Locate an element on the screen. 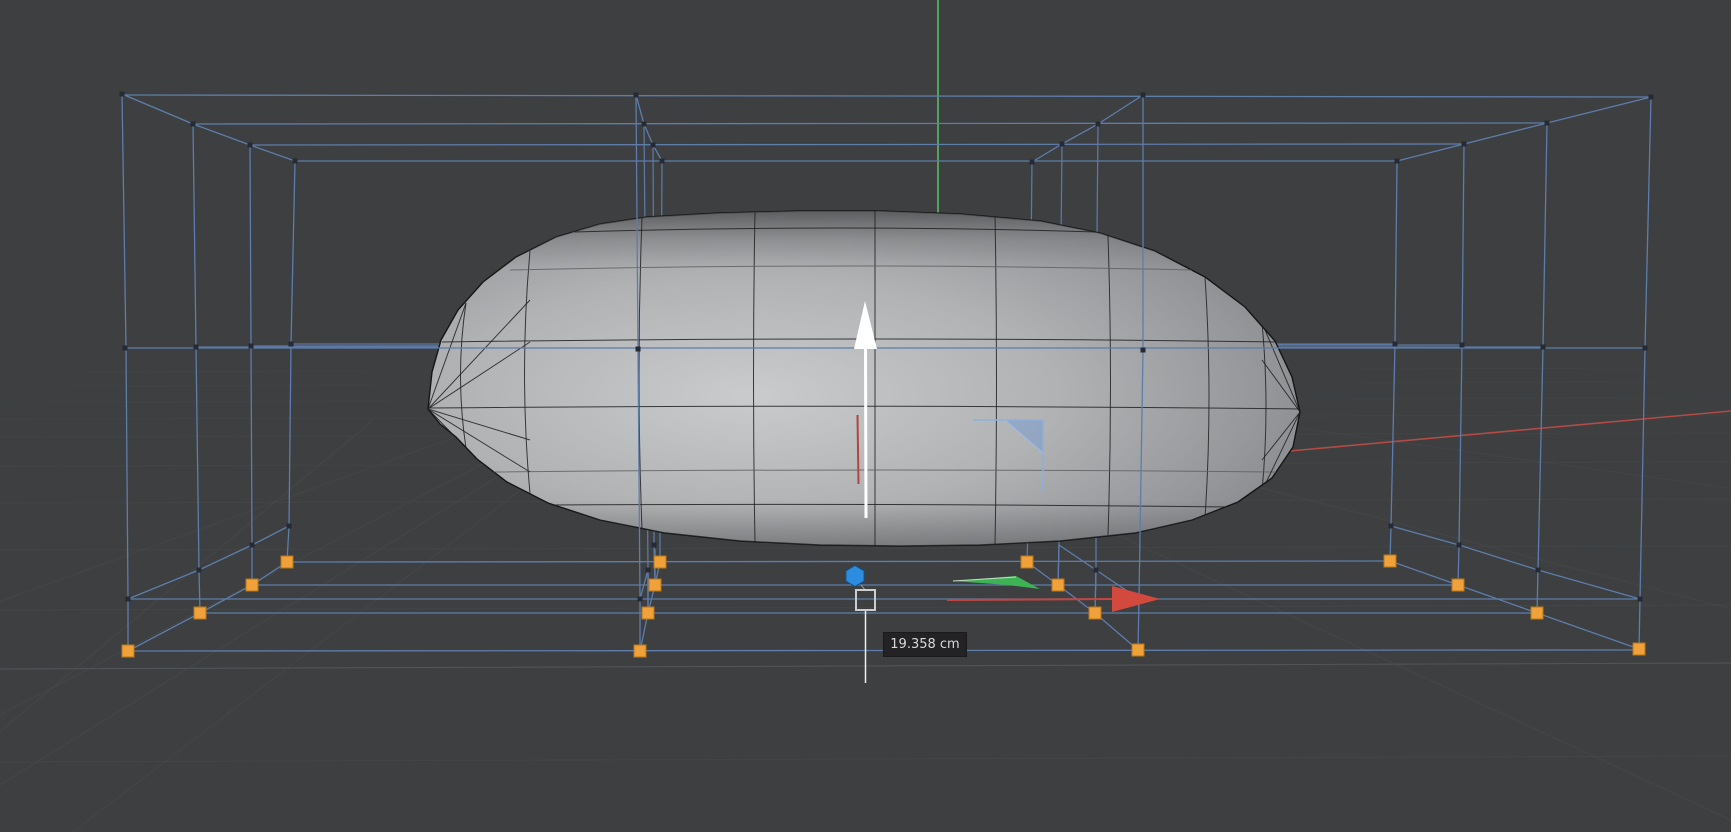  drag-distance-tooltip: 19.358 cm is located at coordinates (925, 644).